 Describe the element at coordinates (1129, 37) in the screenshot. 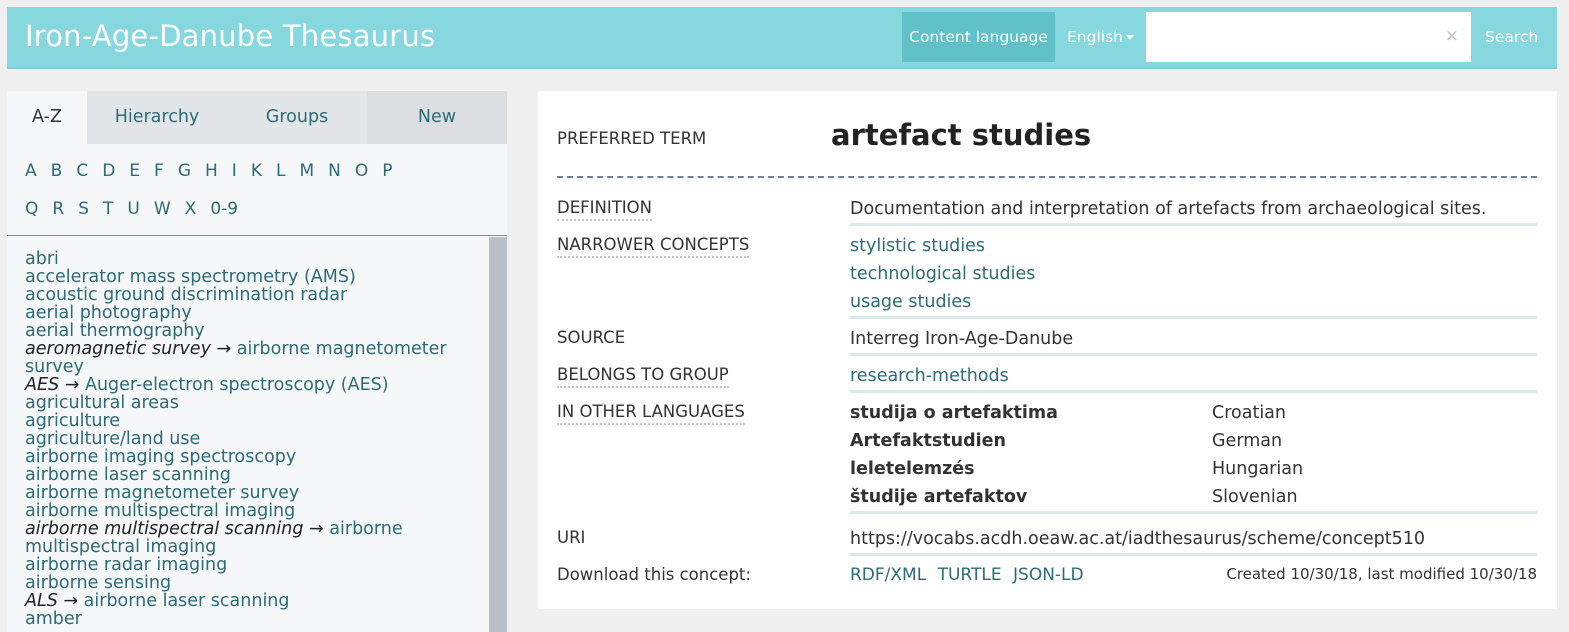

I see `caret-down-icon` at that location.